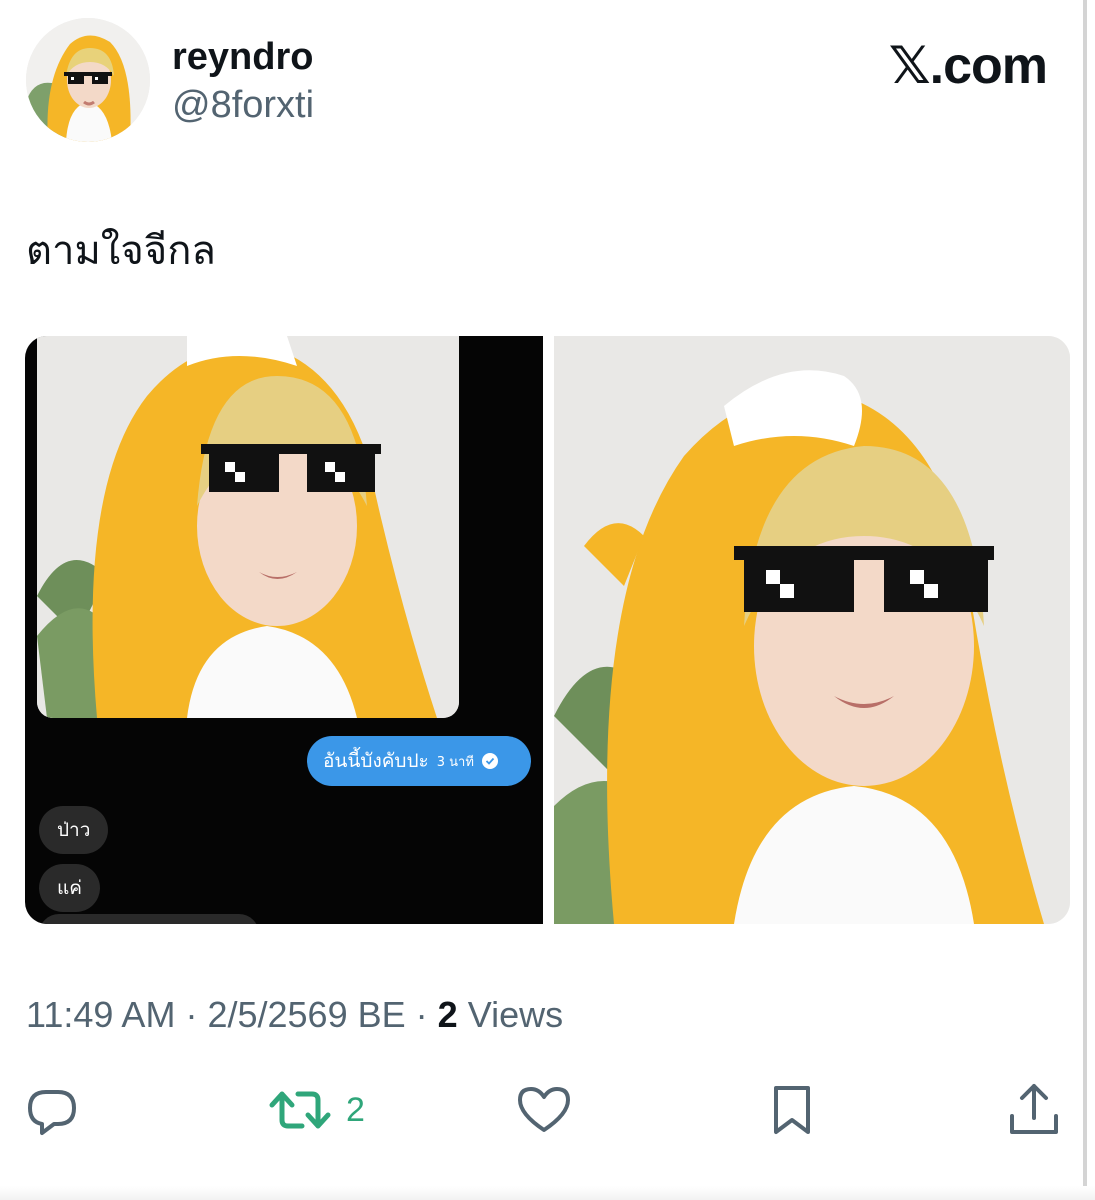  I want to click on retweet-count: 2, so click(355, 1109).